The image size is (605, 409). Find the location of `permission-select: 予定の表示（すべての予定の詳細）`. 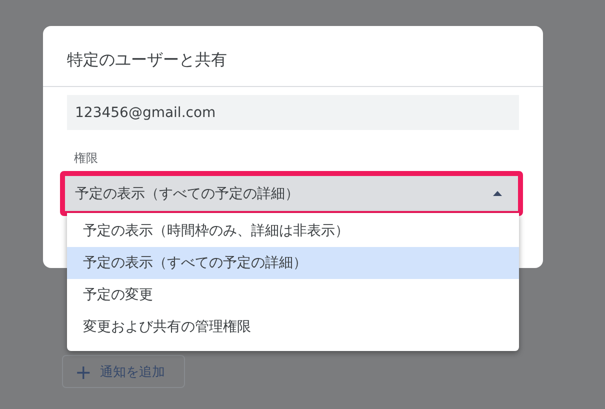

permission-select: 予定の表示（すべての予定の詳細） is located at coordinates (291, 193).